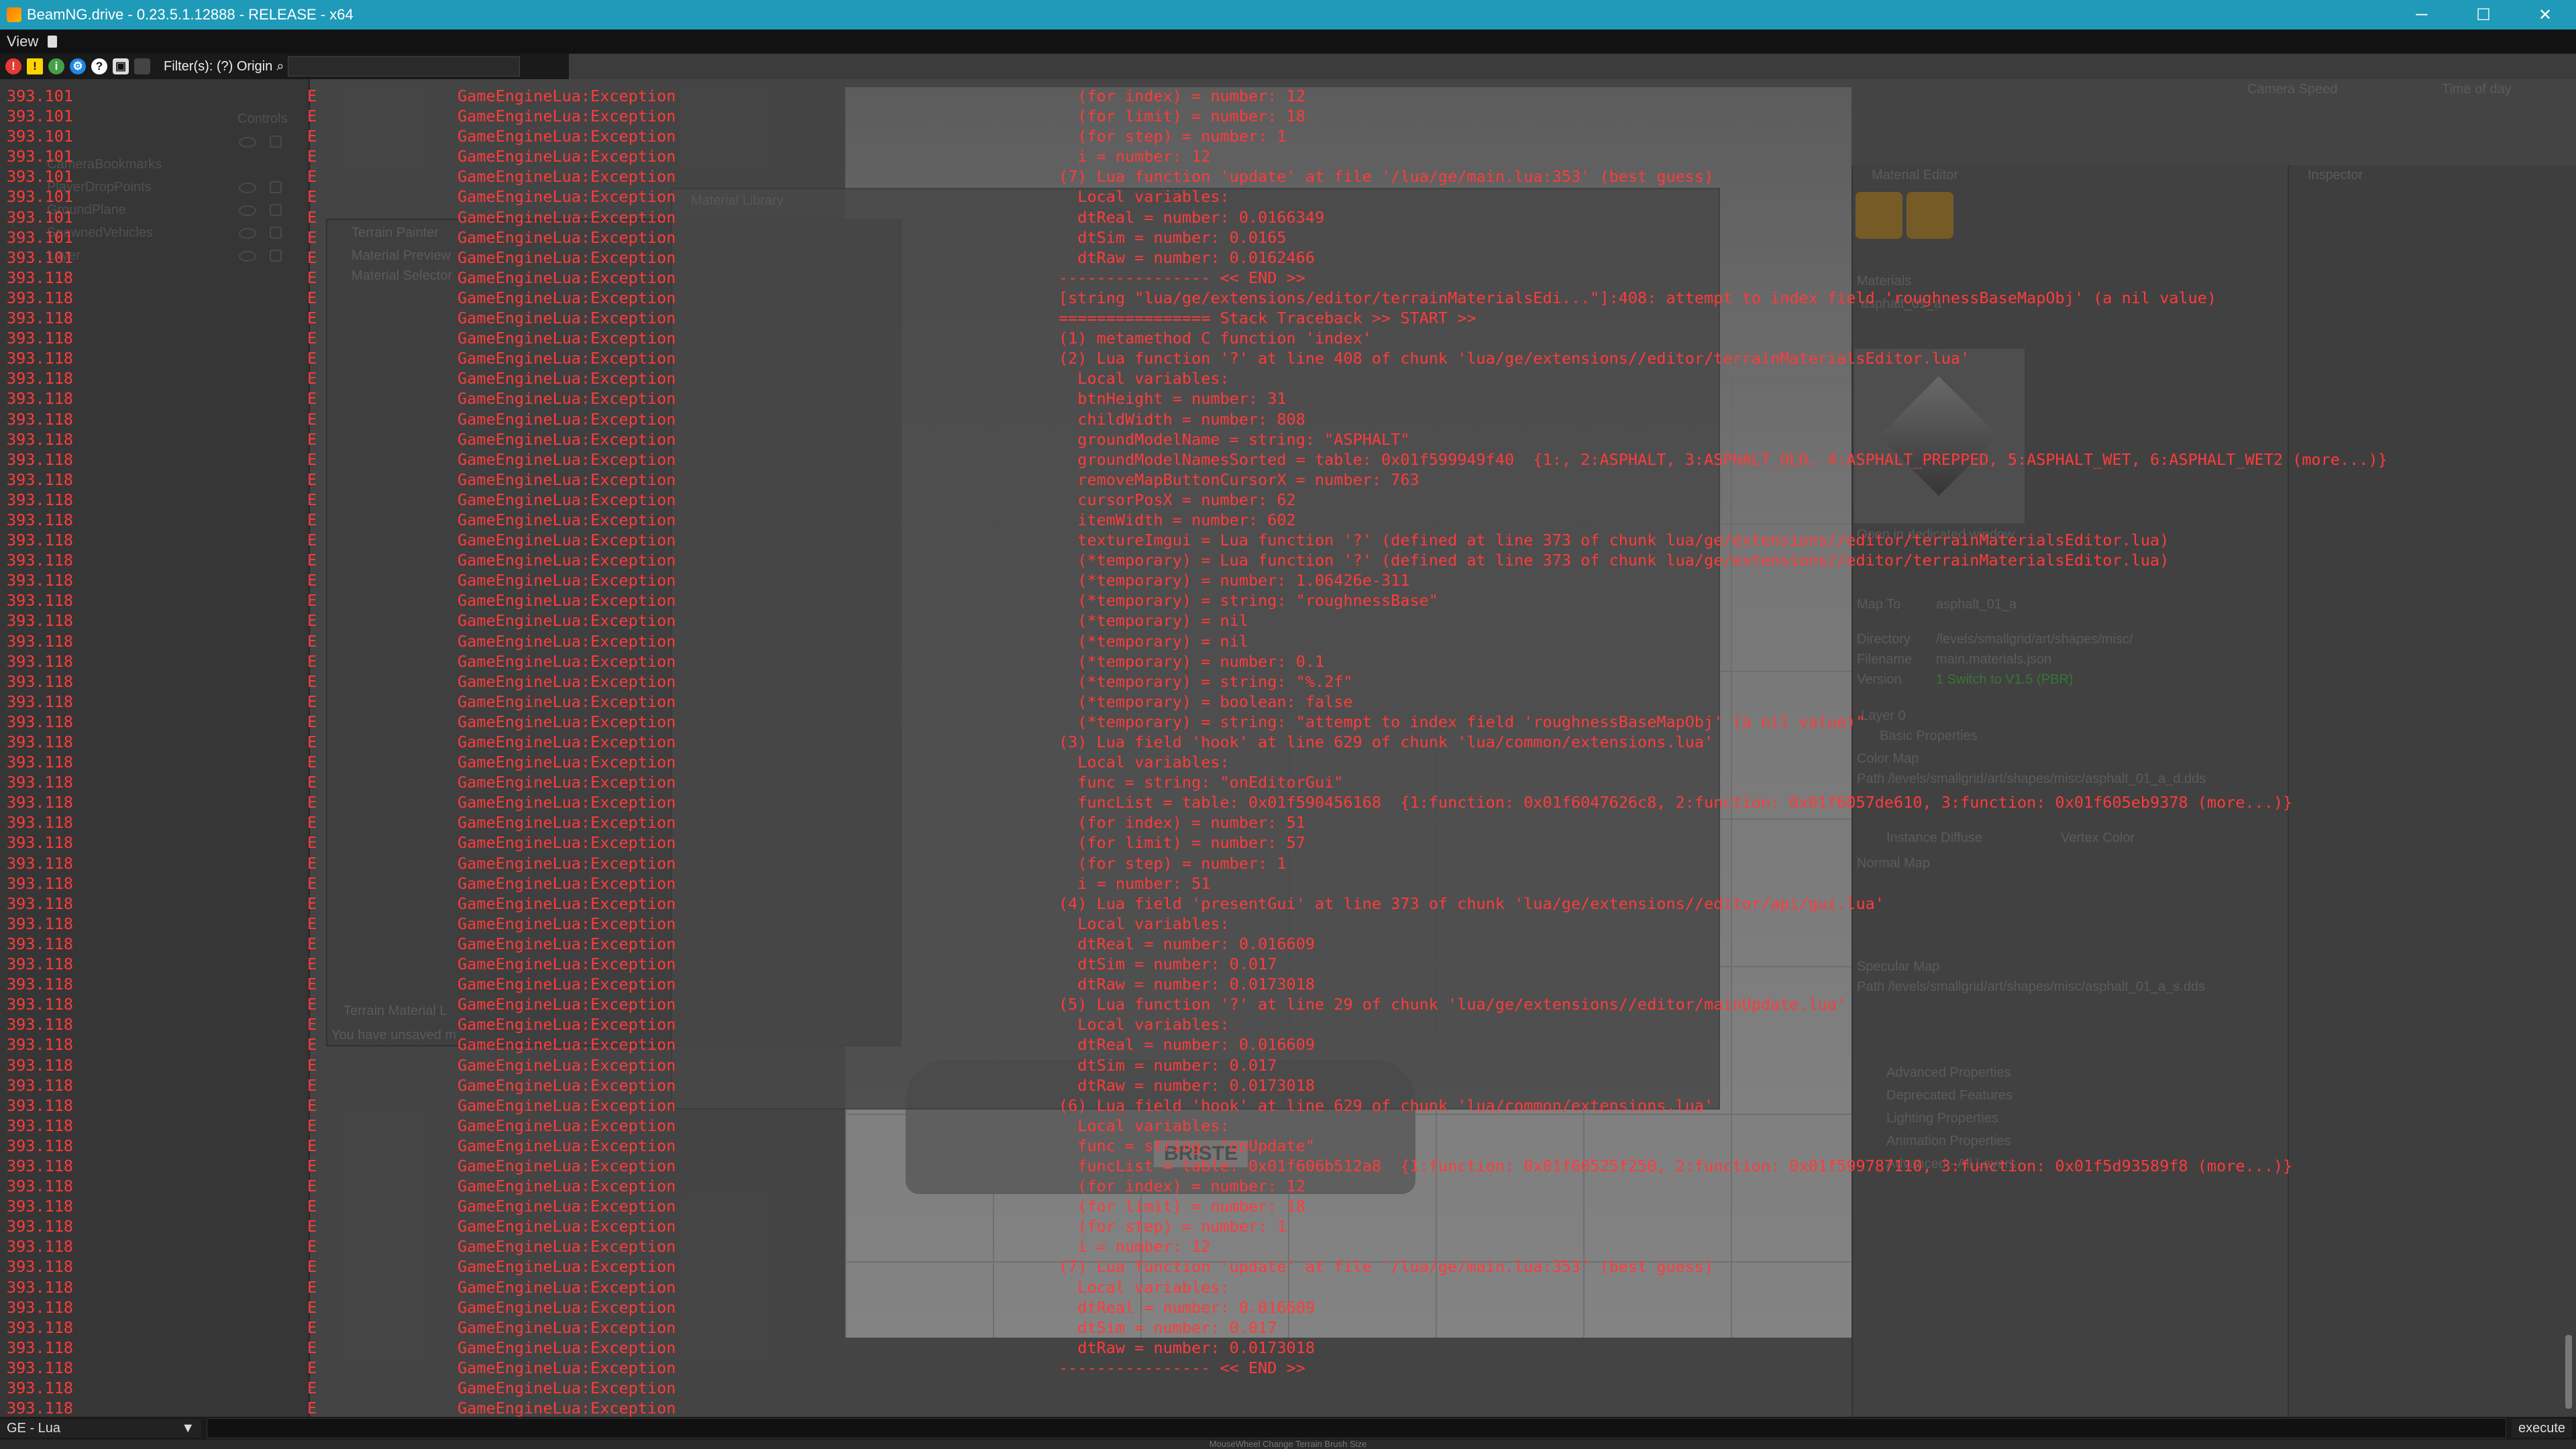 The height and width of the screenshot is (1449, 2576). I want to click on scrollbar-thumb, so click(2568, 1372).